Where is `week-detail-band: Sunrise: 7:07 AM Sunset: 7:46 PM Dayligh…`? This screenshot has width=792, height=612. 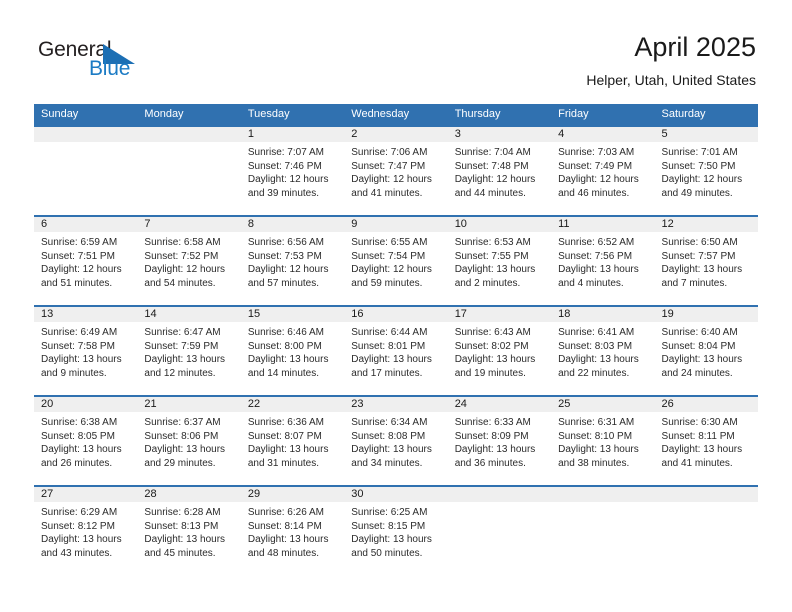 week-detail-band: Sunrise: 7:07 AM Sunset: 7:46 PM Dayligh… is located at coordinates (396, 178).